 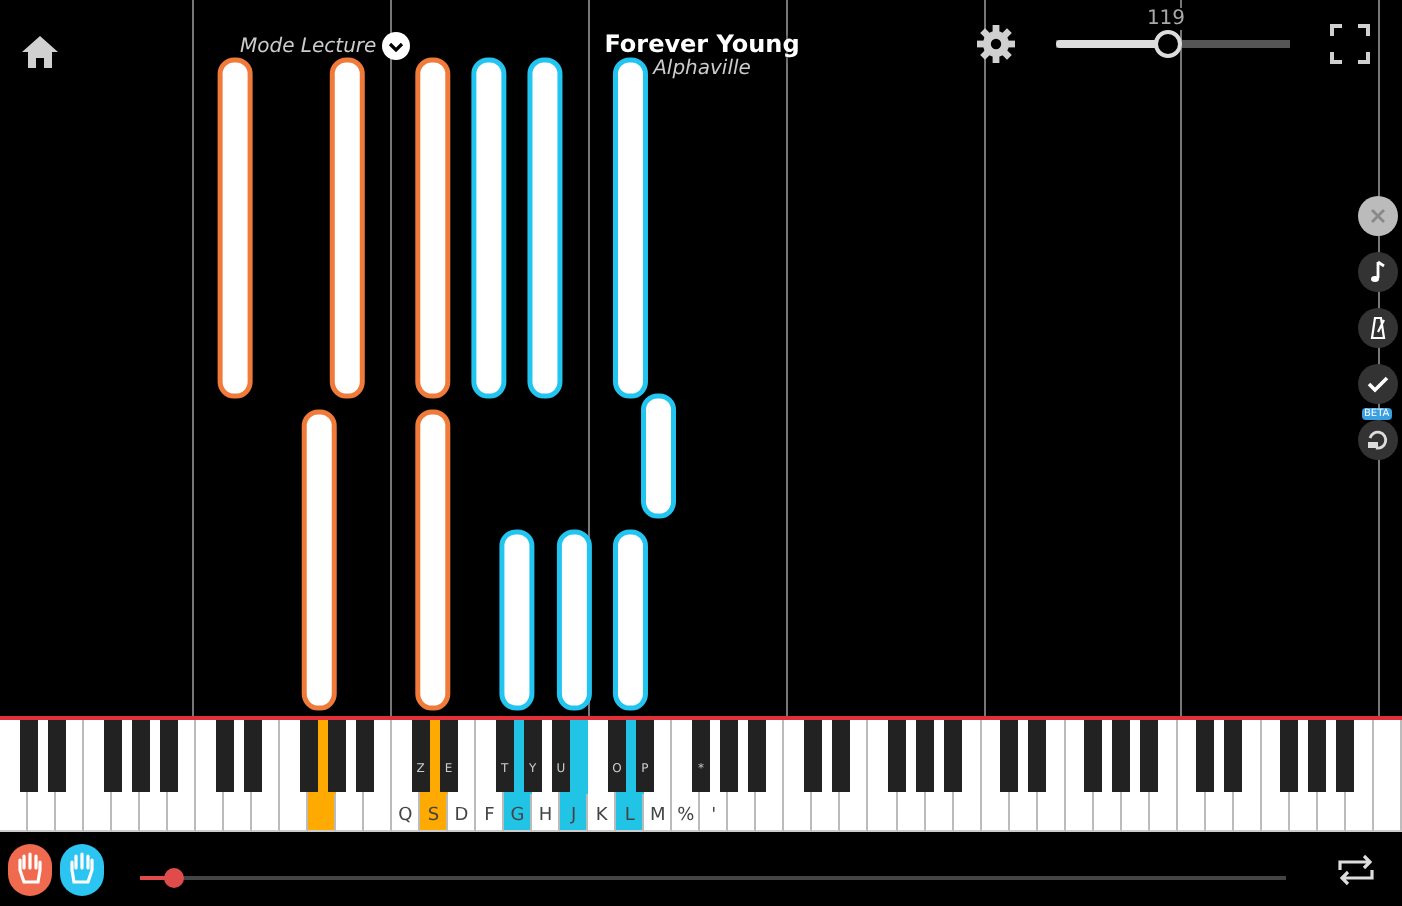 What do you see at coordinates (1378, 384) in the screenshot?
I see `check-icon` at bounding box center [1378, 384].